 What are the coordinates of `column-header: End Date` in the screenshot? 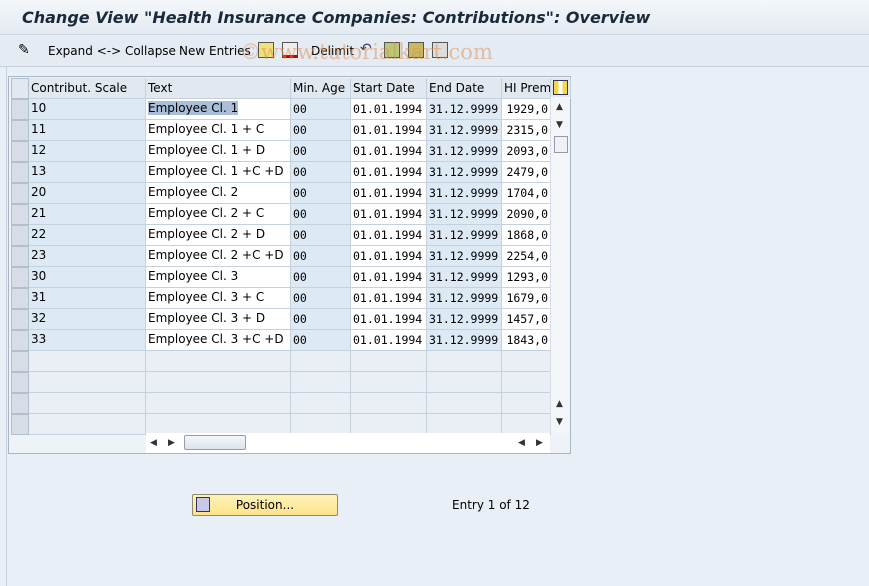 It's located at (464, 88).